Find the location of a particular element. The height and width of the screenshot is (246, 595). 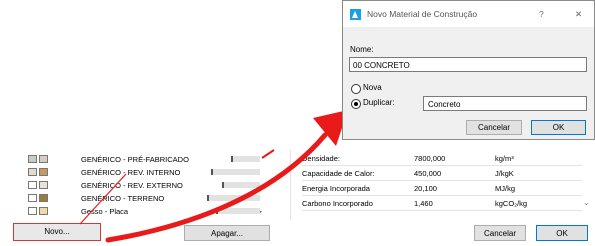

option-new-label: Nova is located at coordinates (372, 87).